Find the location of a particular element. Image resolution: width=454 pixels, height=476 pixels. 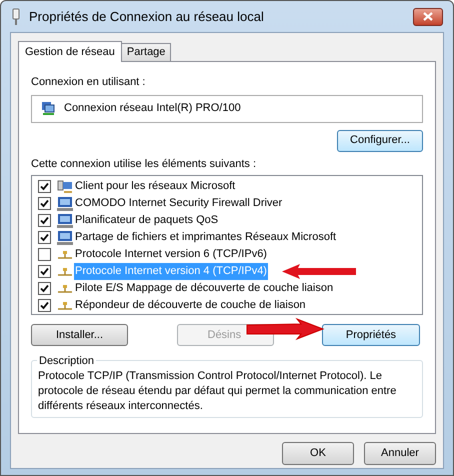

list-item: Partage de fichiers et imprimantes Réseaux Microsoft is located at coordinates (206, 237).